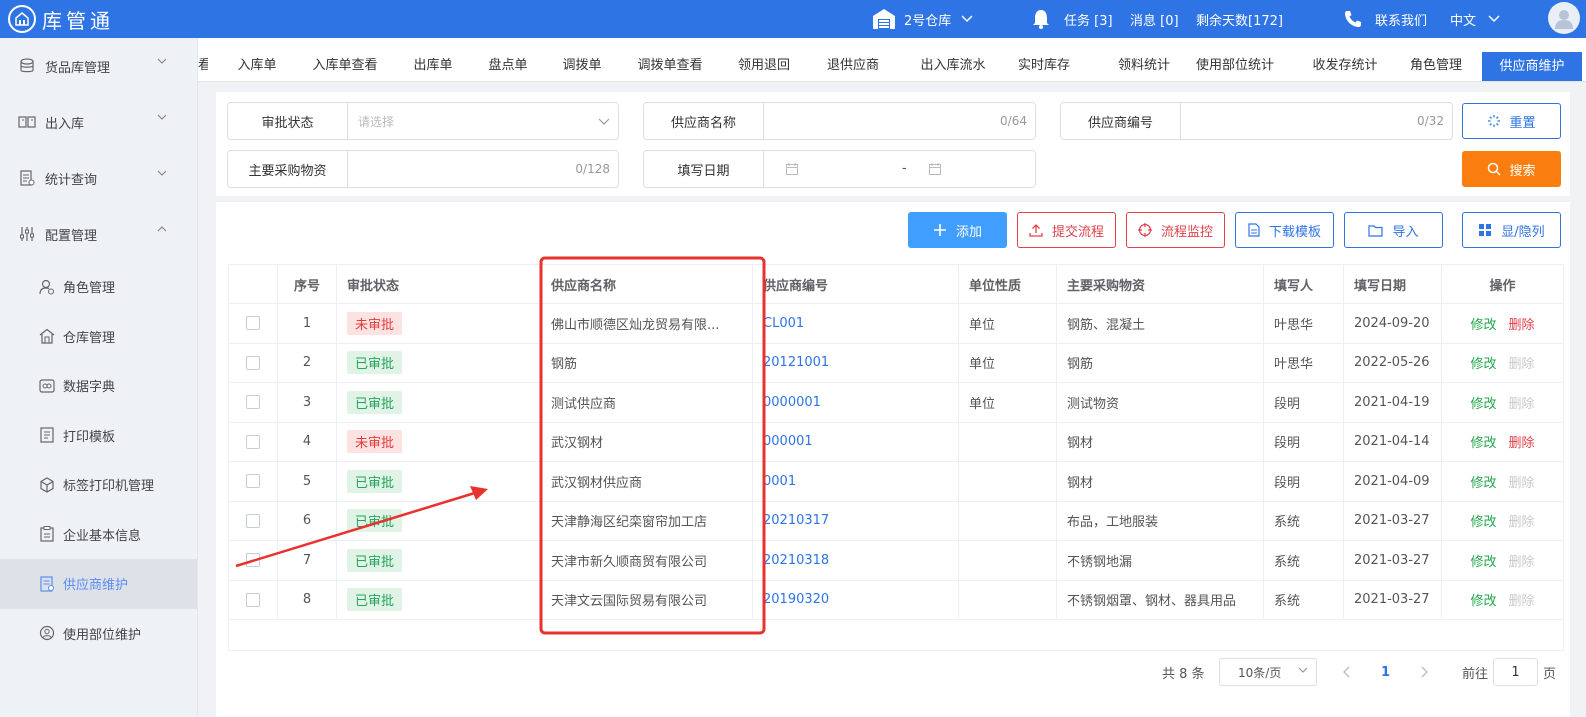  Describe the element at coordinates (98, 122) in the screenshot. I see `sidebar-group-in-out: 出入库` at that location.